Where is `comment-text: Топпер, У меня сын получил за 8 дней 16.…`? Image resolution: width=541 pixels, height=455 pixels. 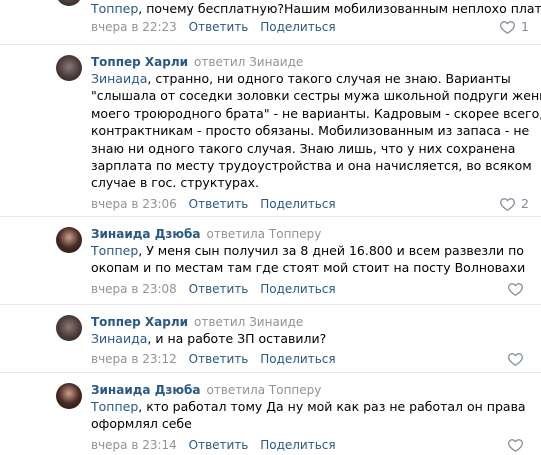 comment-text: Топпер, У меня сын получил за 8 дней 16.… is located at coordinates (308, 259).